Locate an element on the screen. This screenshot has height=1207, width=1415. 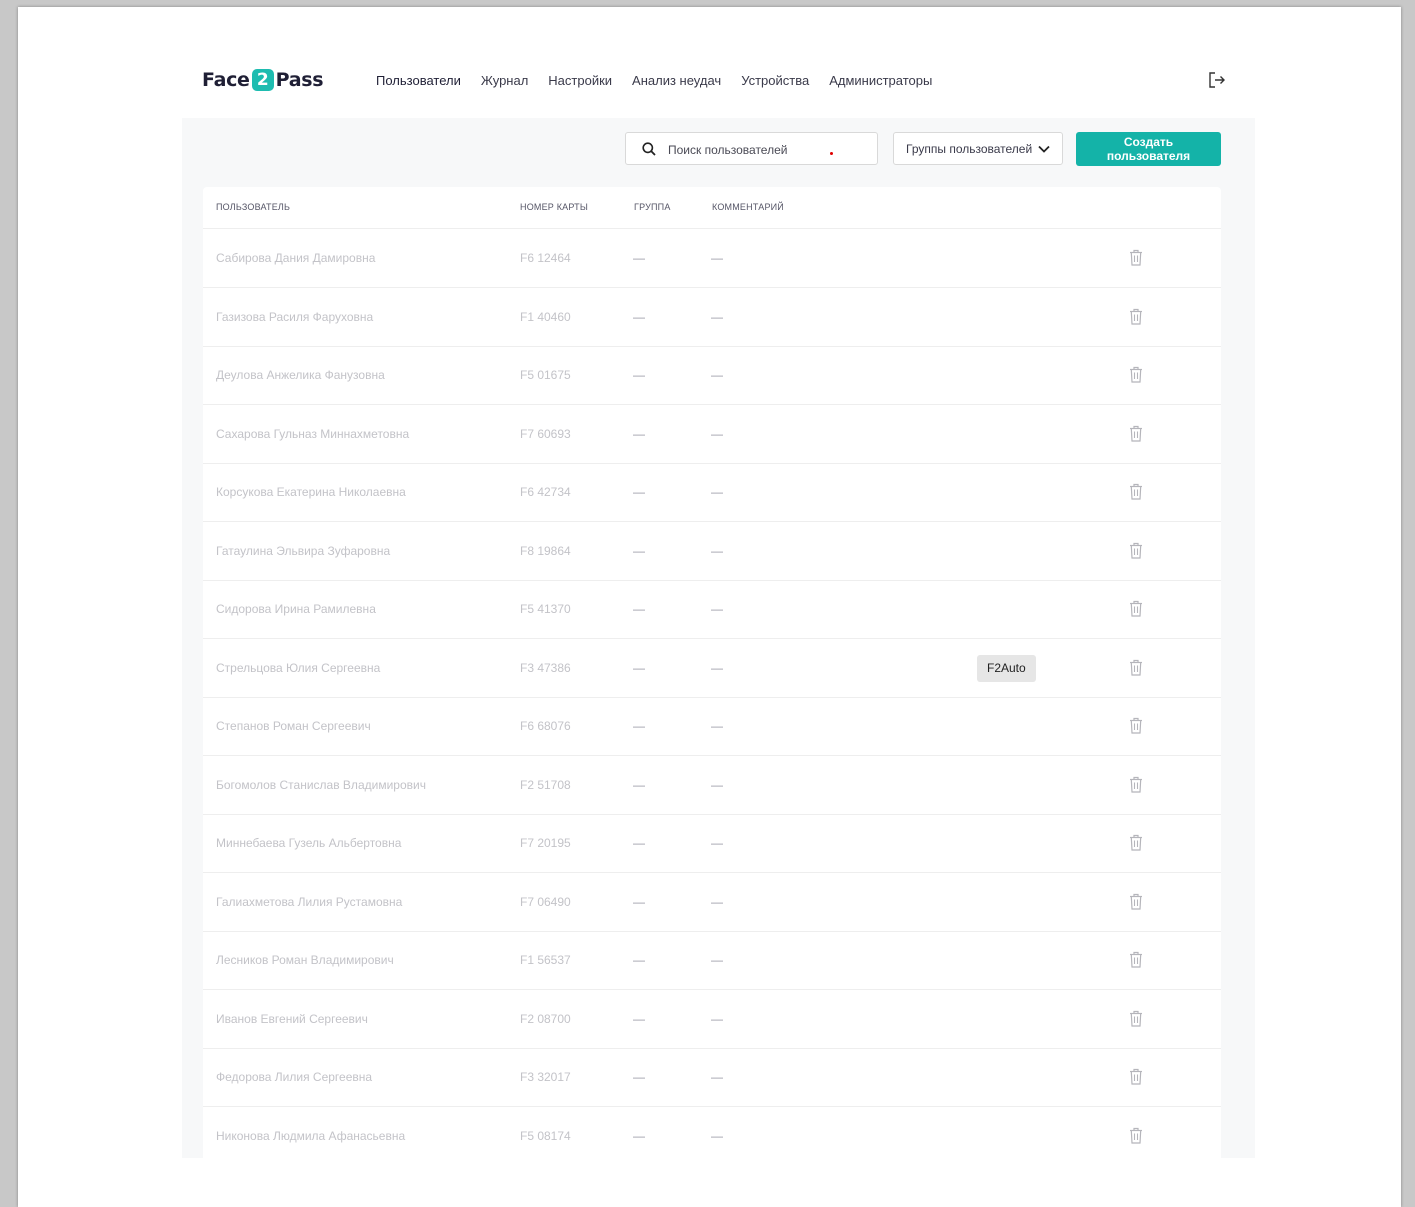
nav-users: Пользователи is located at coordinates (418, 80).